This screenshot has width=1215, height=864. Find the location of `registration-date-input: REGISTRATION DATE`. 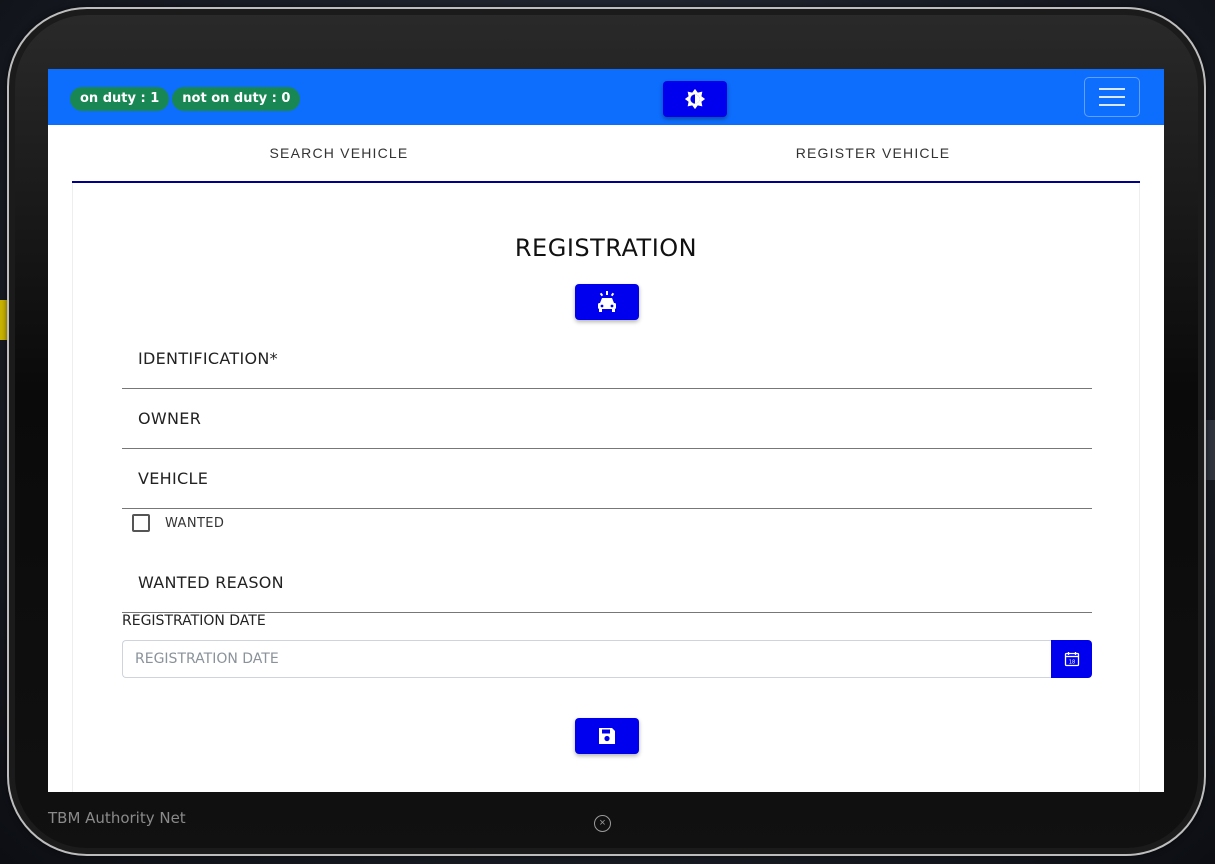

registration-date-input: REGISTRATION DATE is located at coordinates (586, 659).